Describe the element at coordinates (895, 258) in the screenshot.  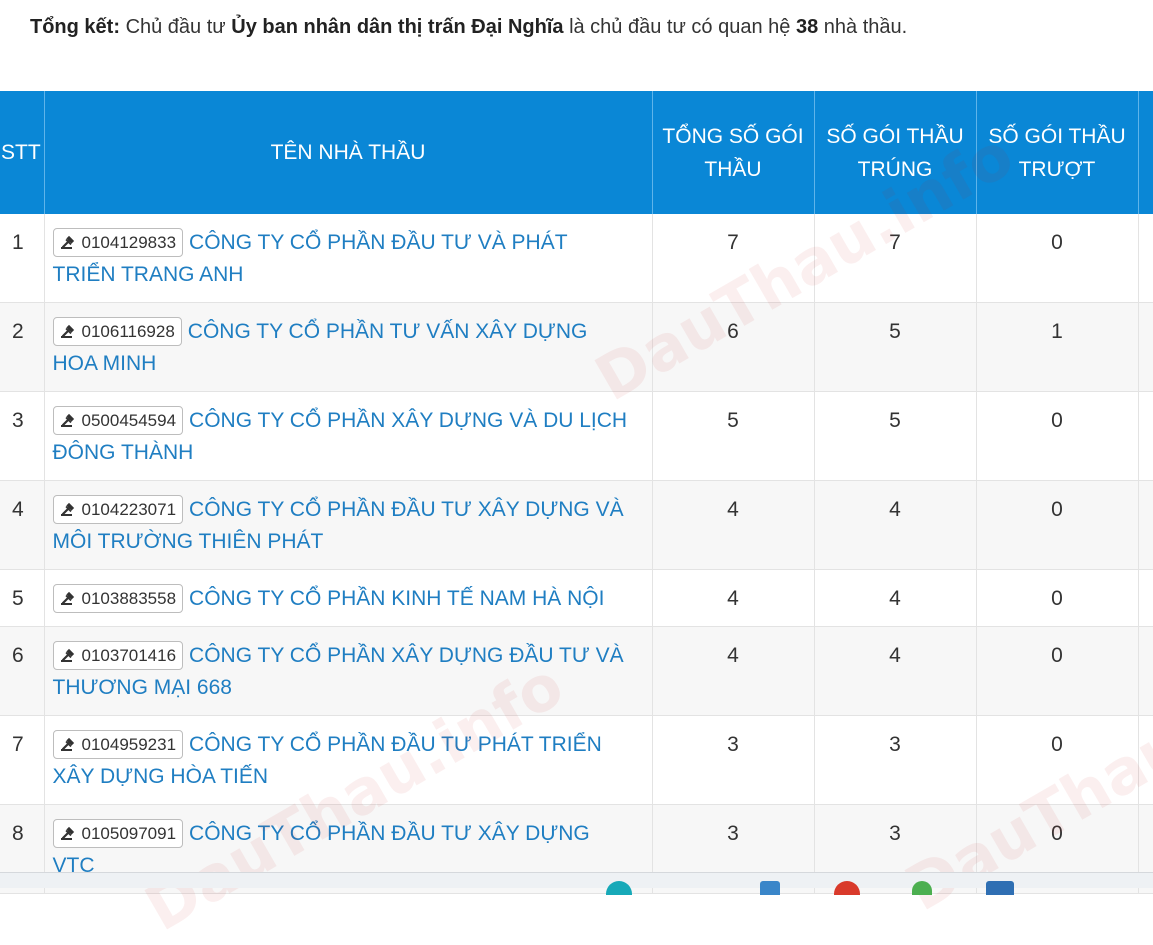
I see `row-won-packages: 7` at that location.